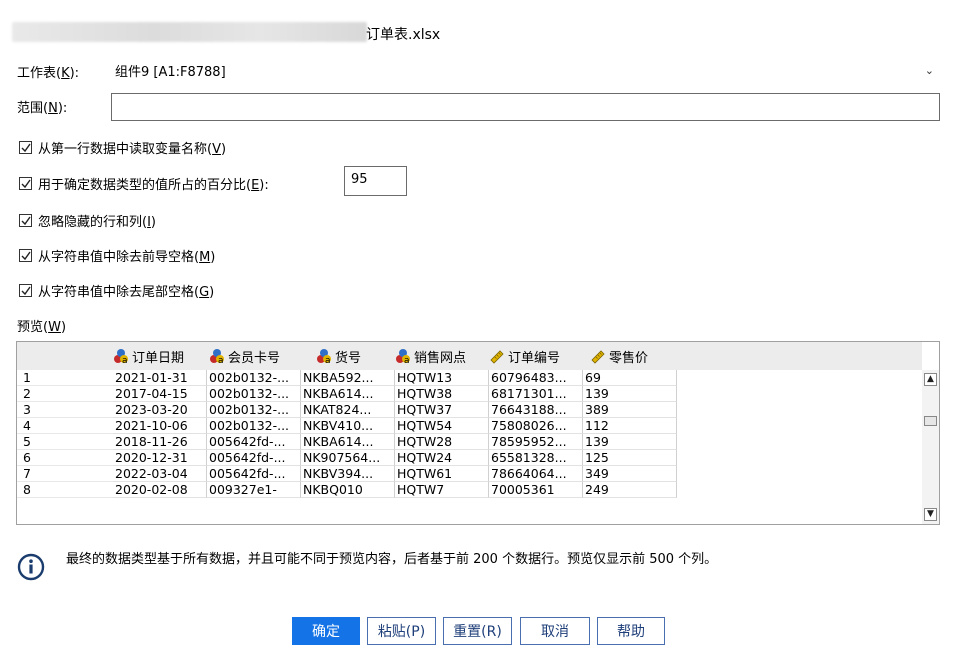  I want to click on checkbox-percent-values, so click(25, 183).